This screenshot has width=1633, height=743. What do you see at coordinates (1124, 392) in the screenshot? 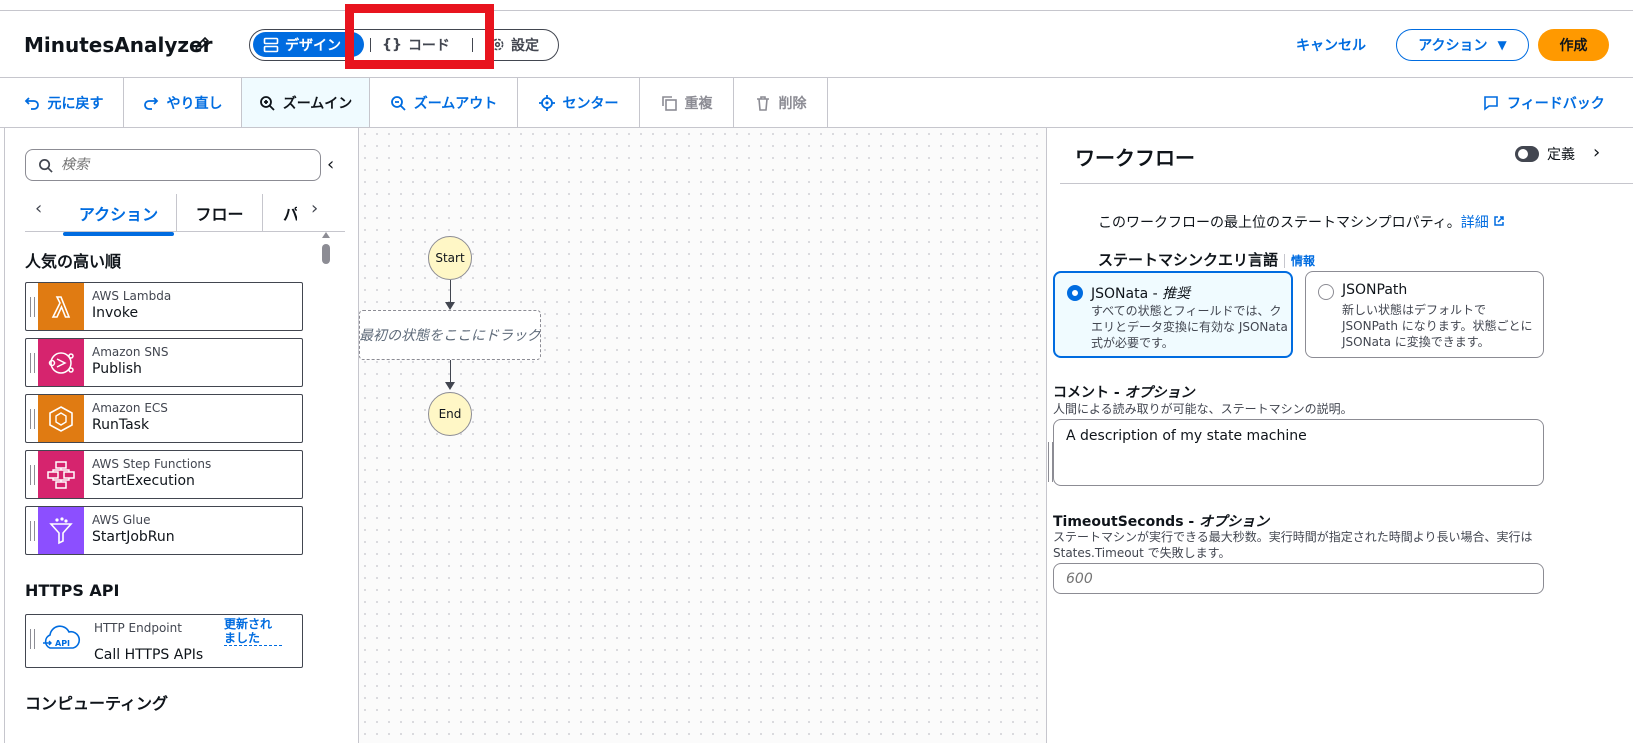
I see `comment-label: コメント - オプション` at bounding box center [1124, 392].